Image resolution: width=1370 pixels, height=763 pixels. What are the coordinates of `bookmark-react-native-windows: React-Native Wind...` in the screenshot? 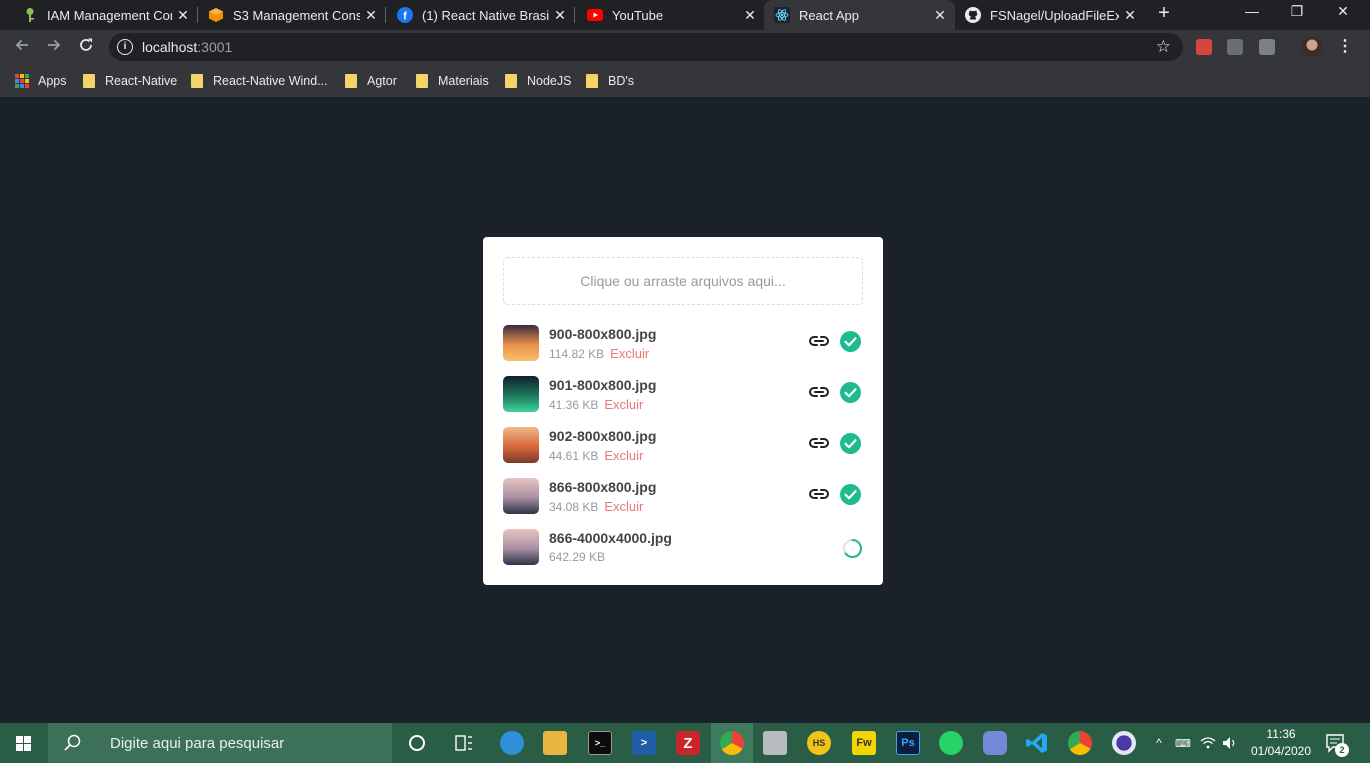 It's located at (259, 81).